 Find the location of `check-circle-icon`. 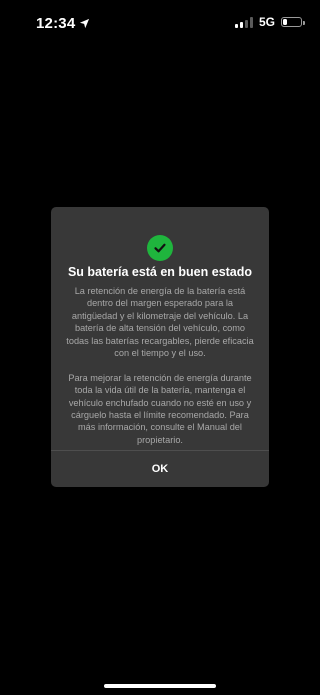

check-circle-icon is located at coordinates (160, 248).